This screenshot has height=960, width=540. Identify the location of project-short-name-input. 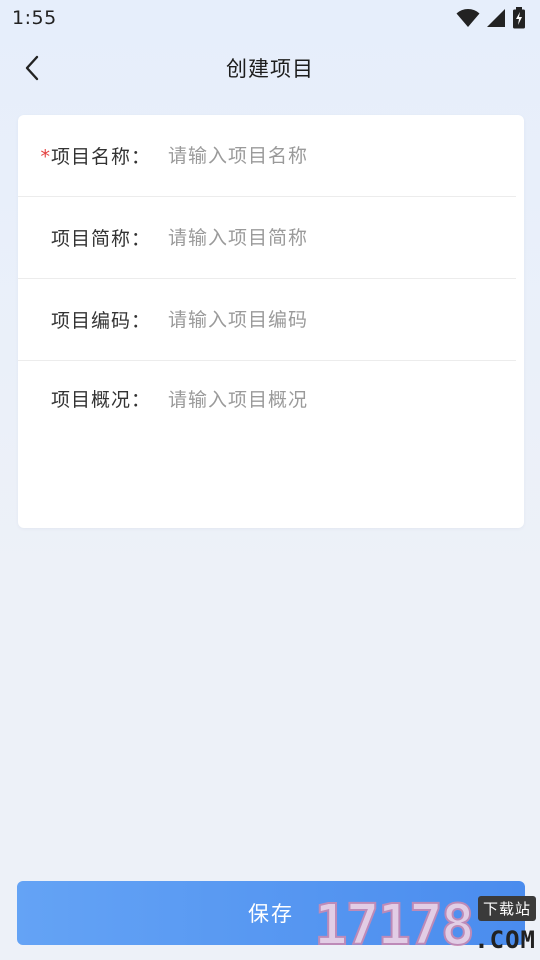
(339, 237).